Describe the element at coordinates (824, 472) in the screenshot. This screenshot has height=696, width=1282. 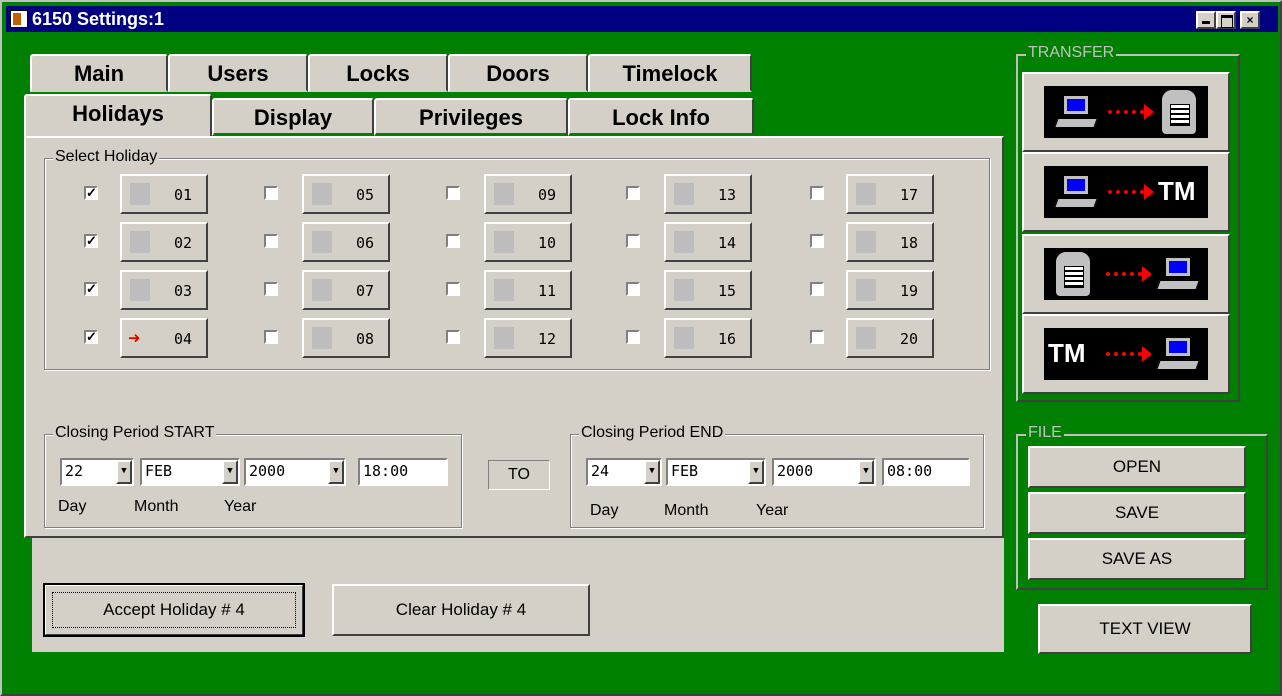
I see `end-year-select: 2000 ▼` at that location.